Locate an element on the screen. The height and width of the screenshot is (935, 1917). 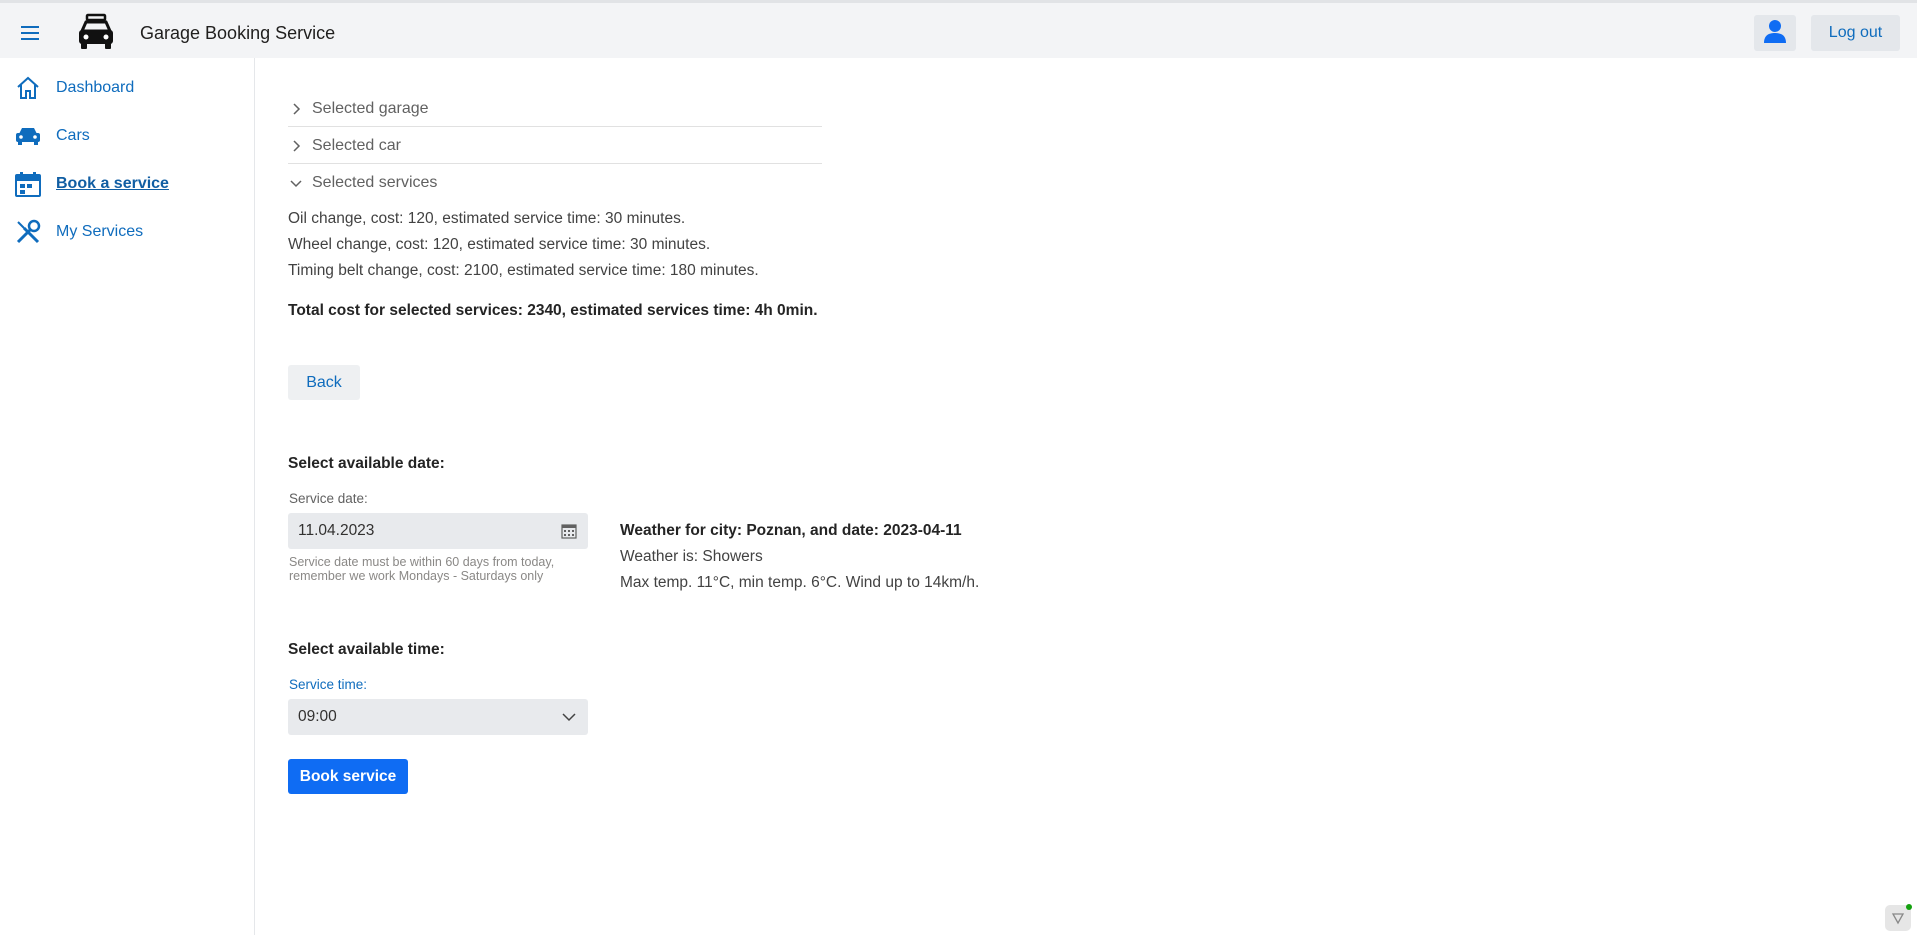
accordion-selected-garage: Selected garage is located at coordinates (555, 109).